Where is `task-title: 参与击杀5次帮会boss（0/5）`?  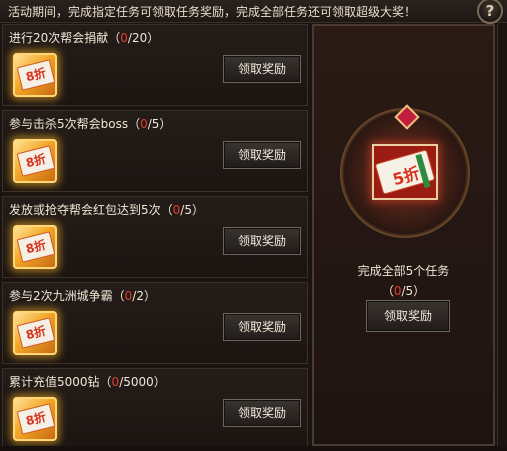
task-title: 参与击杀5次帮会boss（0/5） is located at coordinates (90, 123).